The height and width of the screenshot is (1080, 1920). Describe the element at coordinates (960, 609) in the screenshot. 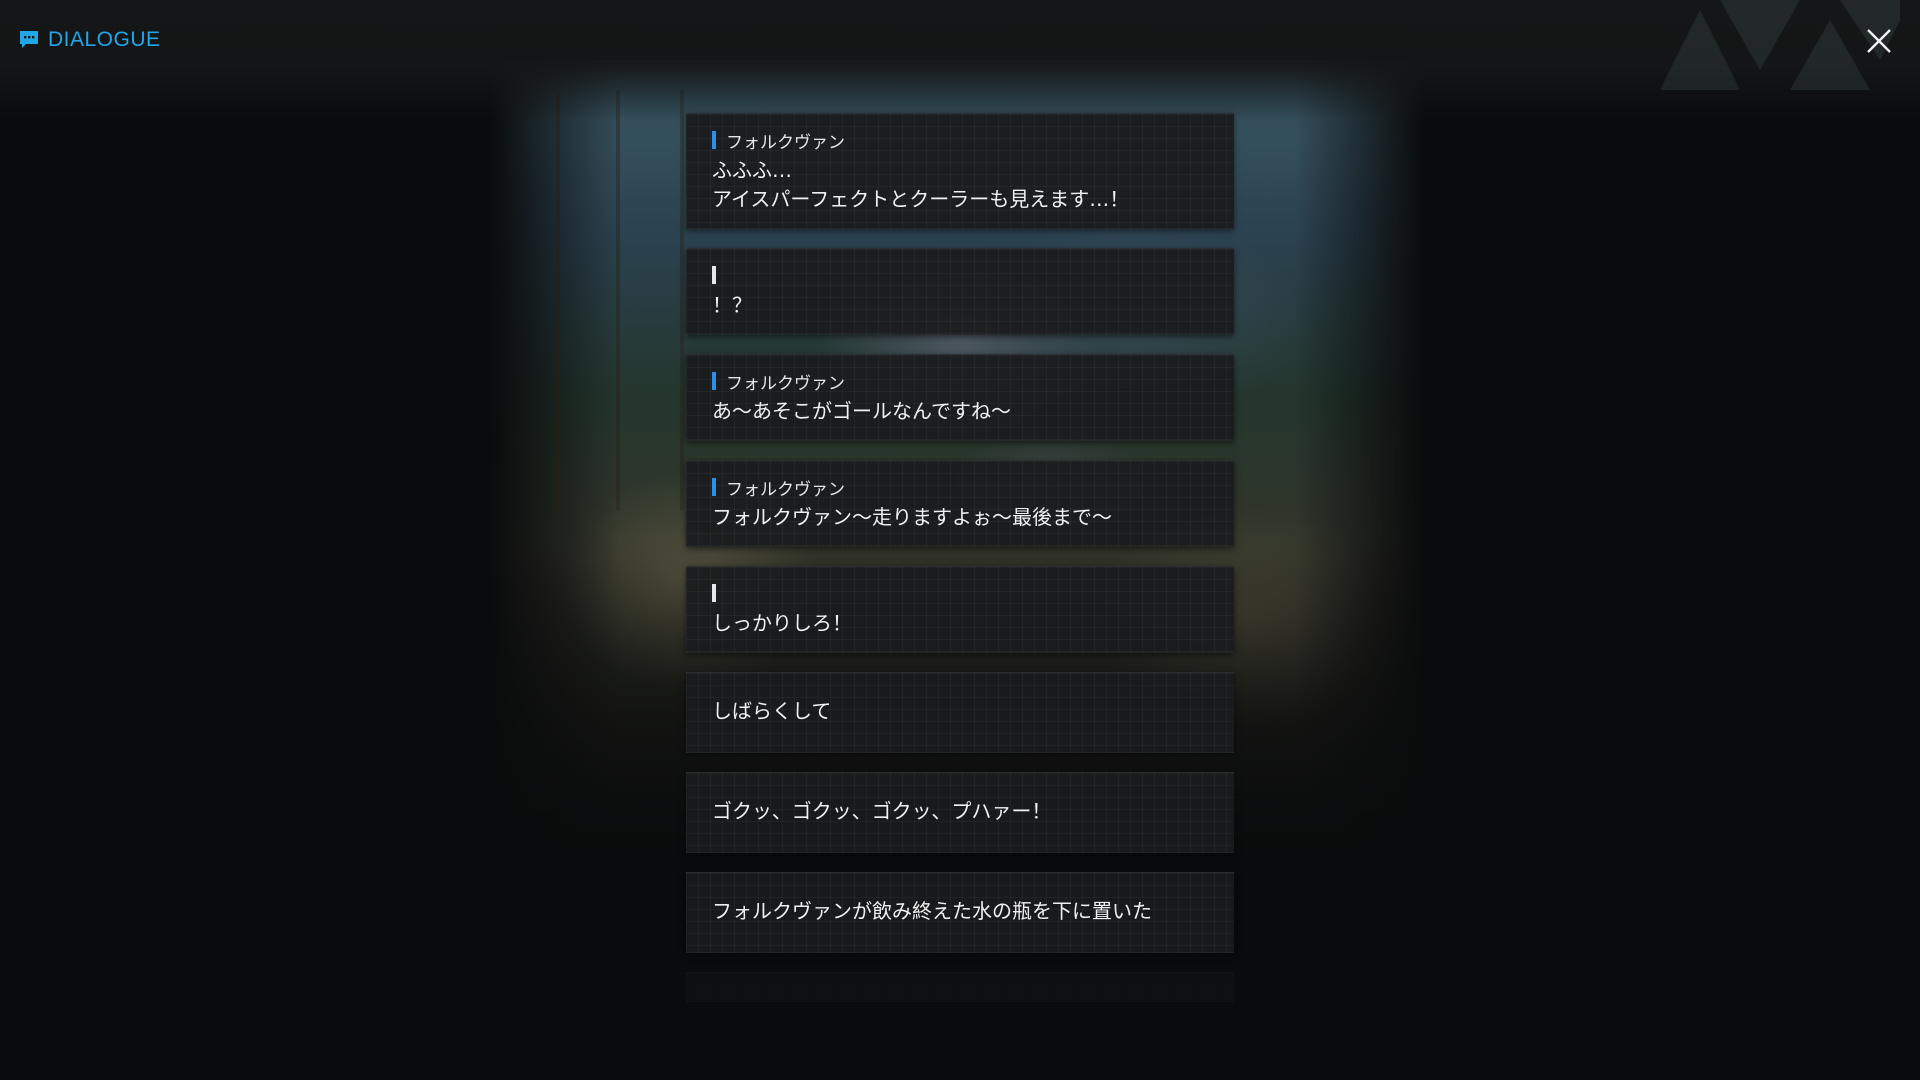

I see `dialogue-entry: しっかりしろ！` at that location.